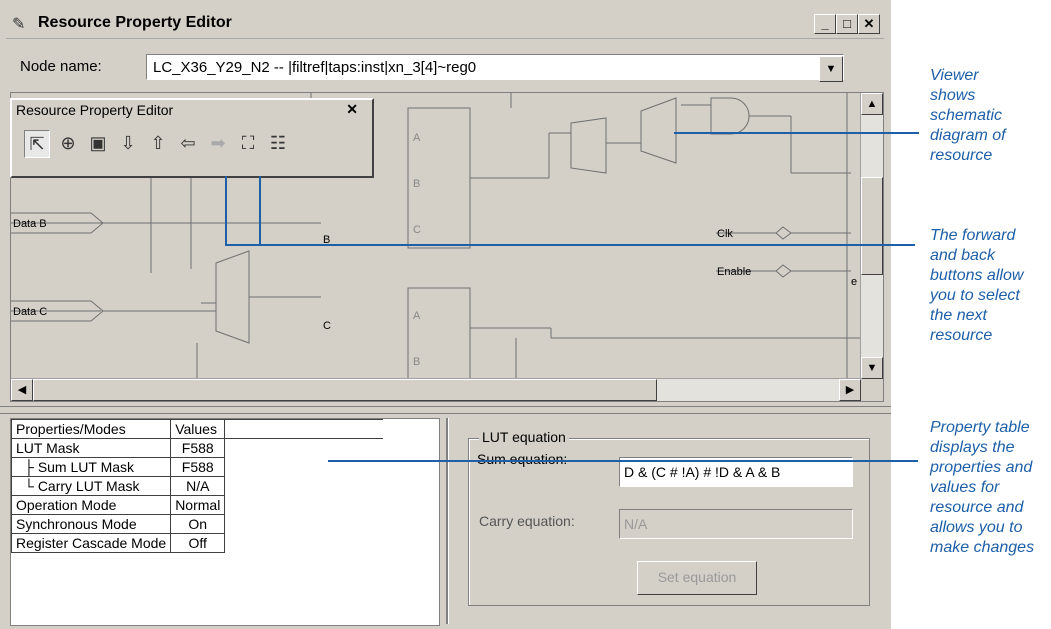  What do you see at coordinates (91, 429) in the screenshot?
I see `column-header: Properties/Modes` at bounding box center [91, 429].